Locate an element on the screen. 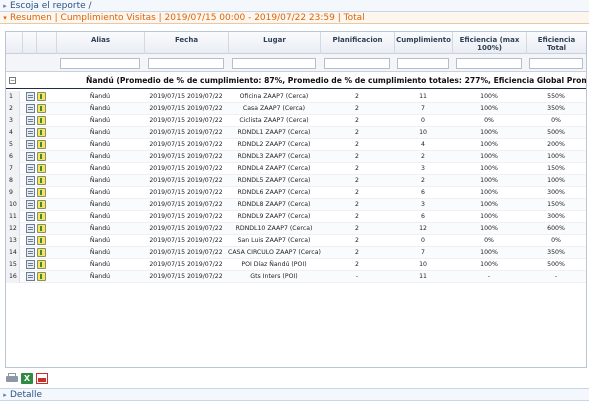 The image size is (589, 401). cell-lugar: RDNDL2 ZAAP7 (Cerca) is located at coordinates (274, 144).